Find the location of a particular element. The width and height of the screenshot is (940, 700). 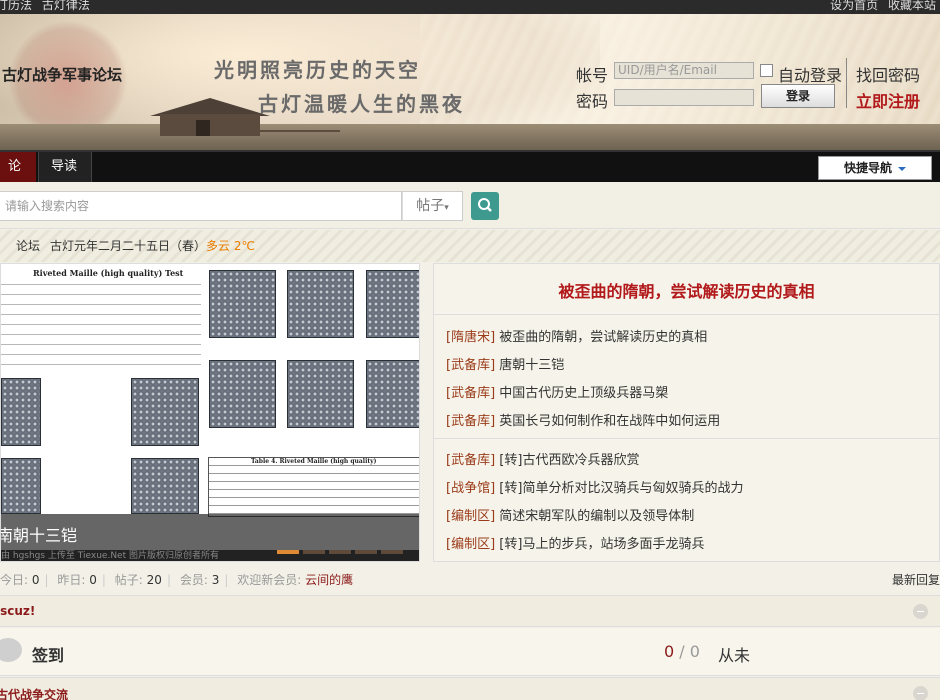

featured-item: [武备库] 中国古代历史上顶级兵器马槊 is located at coordinates (557, 391).